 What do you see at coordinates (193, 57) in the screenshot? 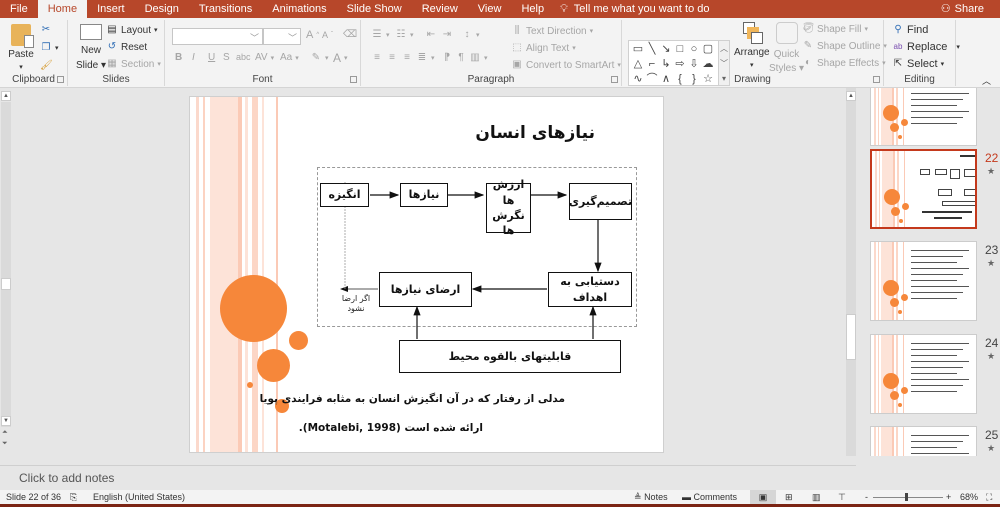
I see `italic-button: I` at bounding box center [193, 57].